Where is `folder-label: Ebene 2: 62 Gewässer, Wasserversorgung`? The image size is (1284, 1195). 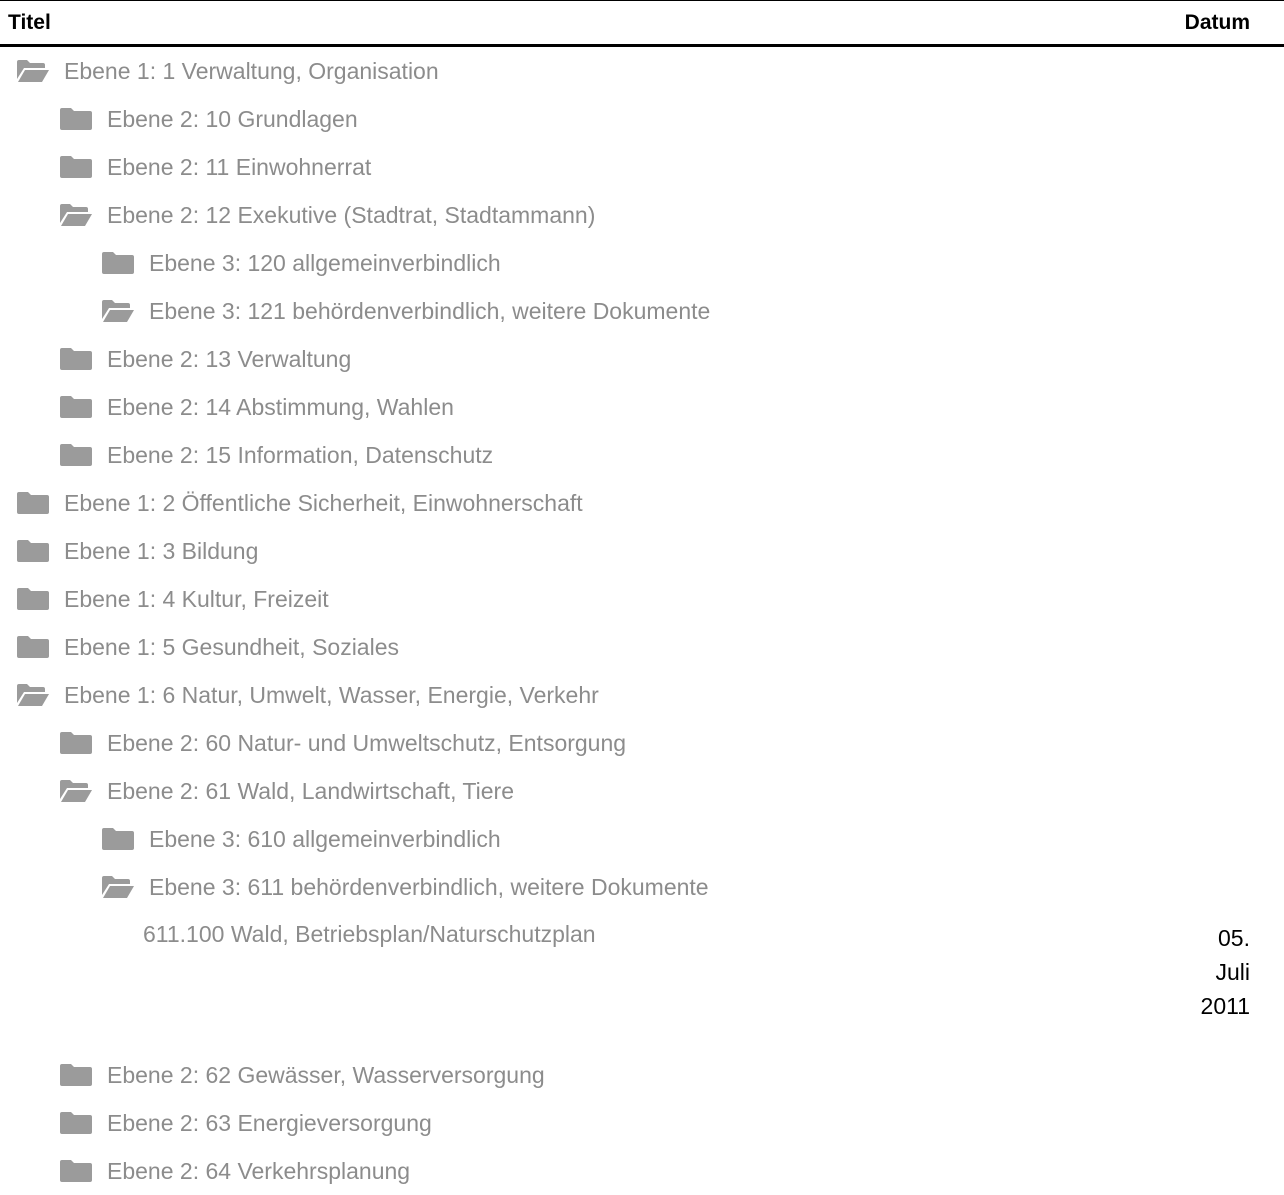
folder-label: Ebene 2: 62 Gewässer, Wasserversorgung is located at coordinates (326, 1075).